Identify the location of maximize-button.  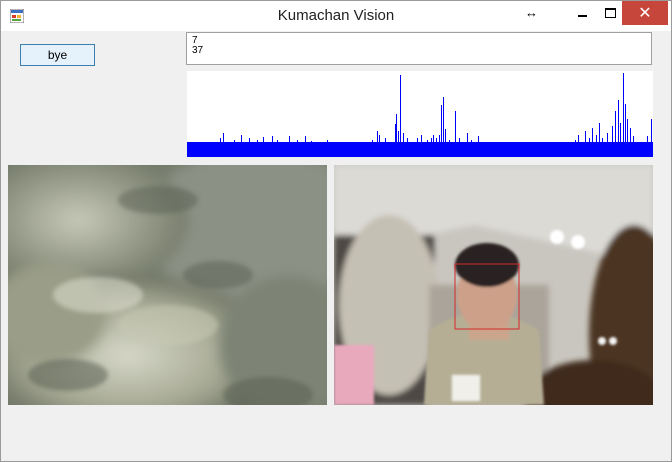
(610, 13).